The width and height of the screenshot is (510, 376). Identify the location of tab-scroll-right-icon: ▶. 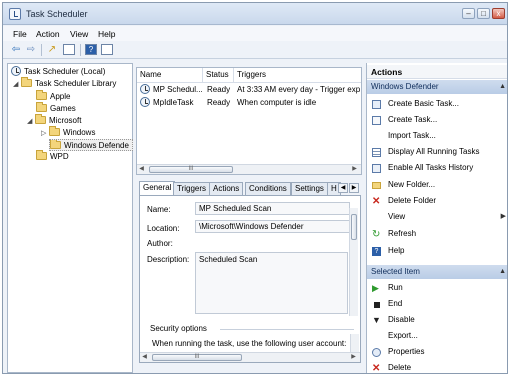
(354, 188).